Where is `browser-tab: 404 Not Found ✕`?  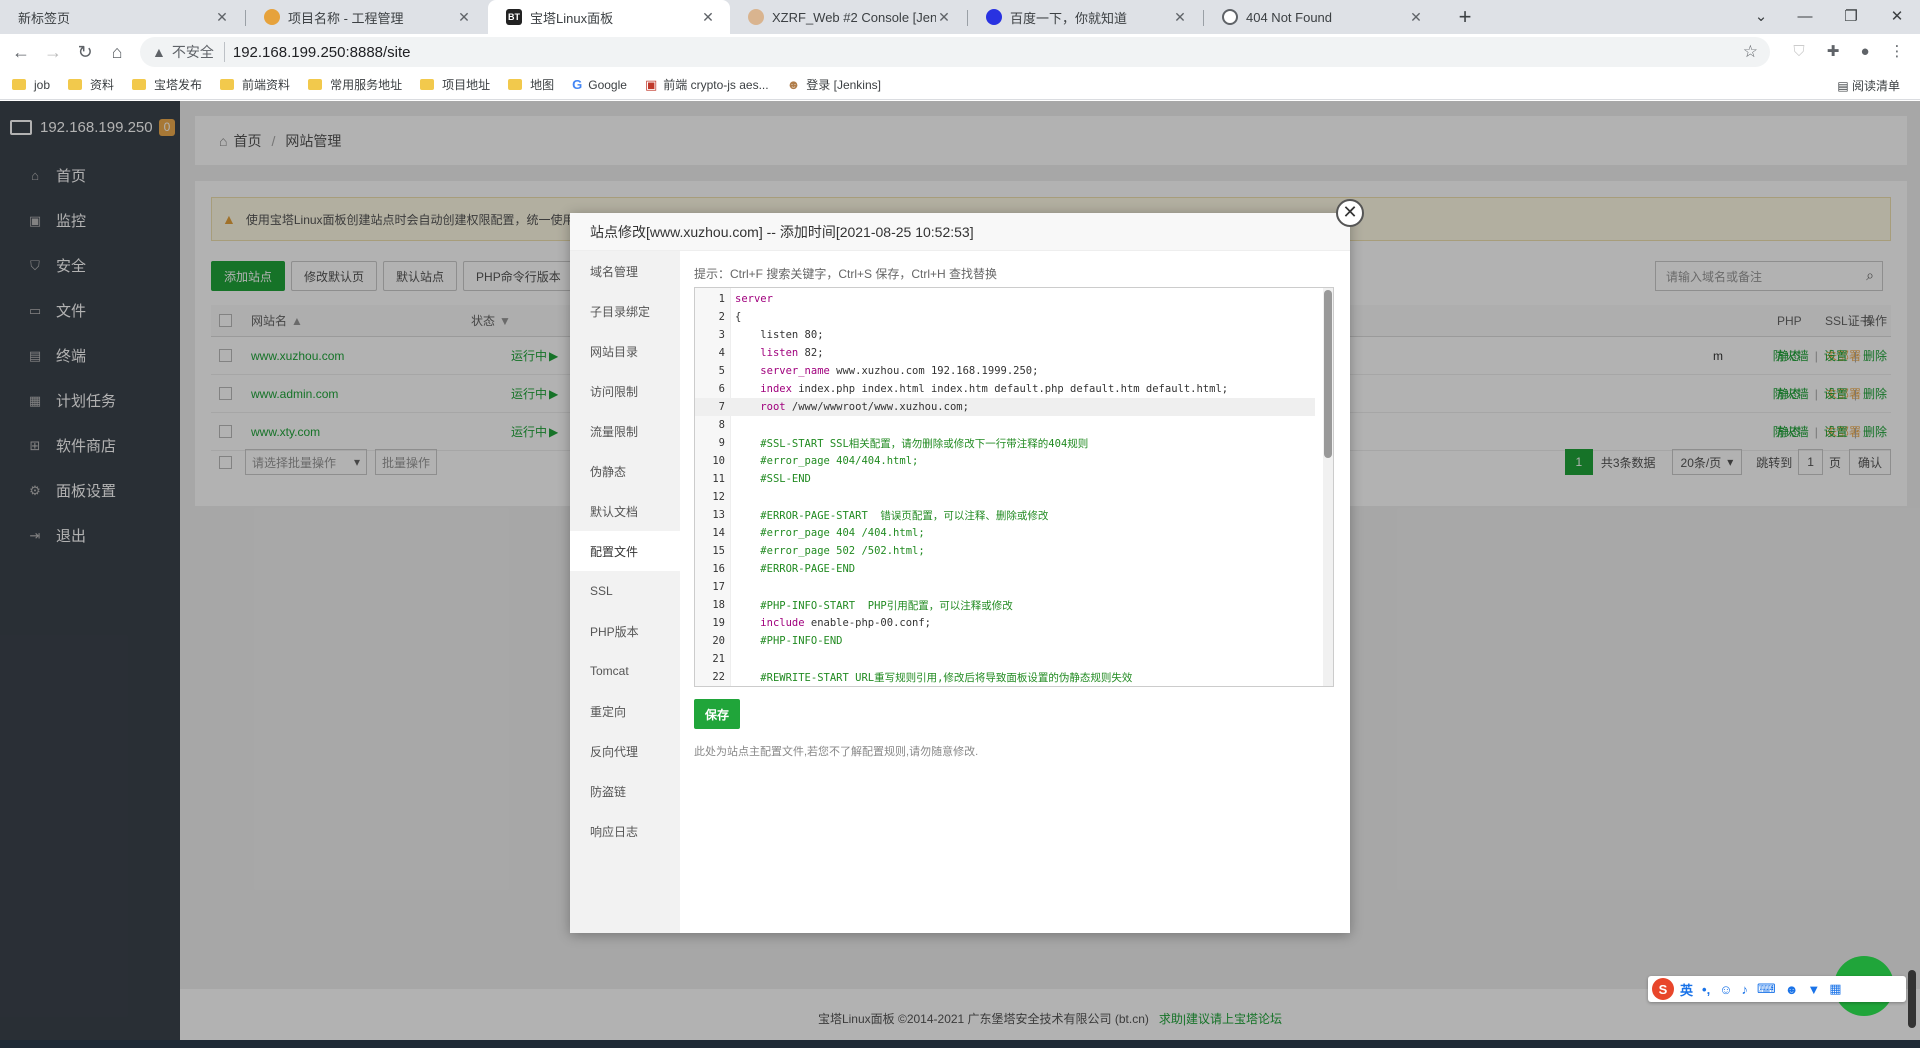
browser-tab: 404 Not Found ✕ is located at coordinates (1321, 17).